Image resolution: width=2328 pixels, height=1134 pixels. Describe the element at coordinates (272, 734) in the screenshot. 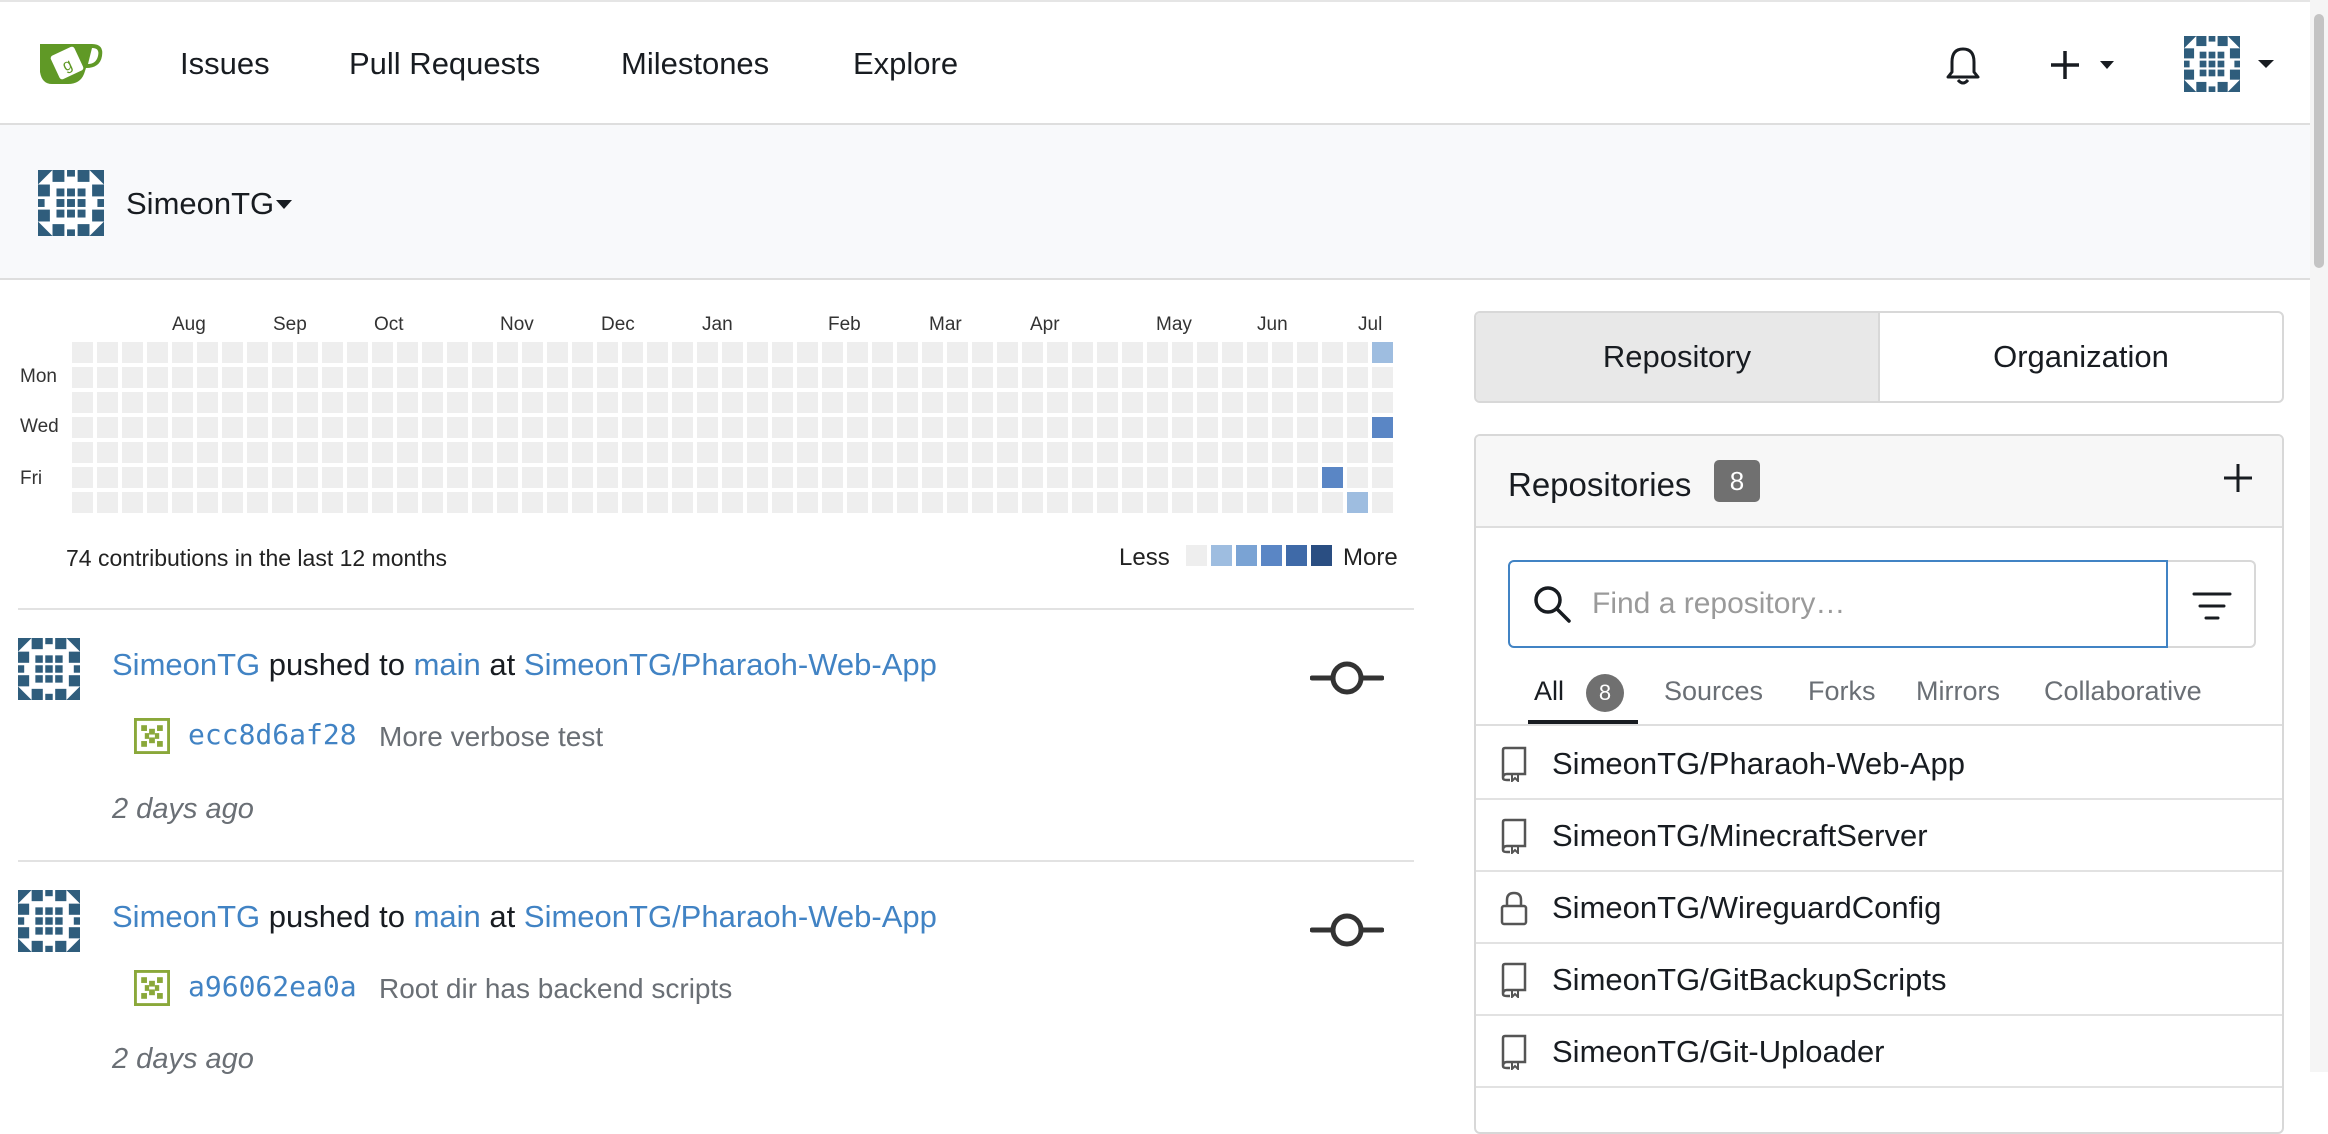

I see `commit-sha-link: ecc8d6af28` at that location.